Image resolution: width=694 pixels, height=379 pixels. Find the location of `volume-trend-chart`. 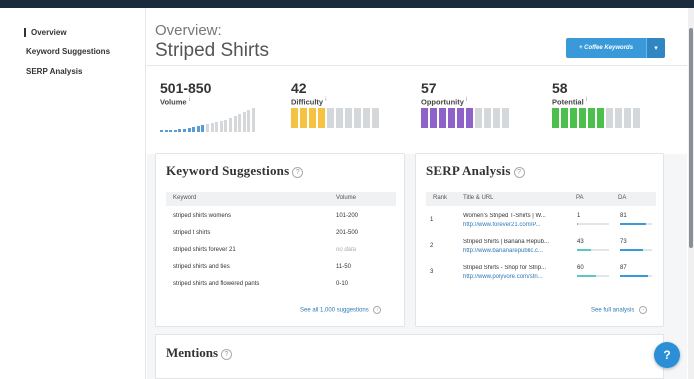

volume-trend-chart is located at coordinates (208, 120).